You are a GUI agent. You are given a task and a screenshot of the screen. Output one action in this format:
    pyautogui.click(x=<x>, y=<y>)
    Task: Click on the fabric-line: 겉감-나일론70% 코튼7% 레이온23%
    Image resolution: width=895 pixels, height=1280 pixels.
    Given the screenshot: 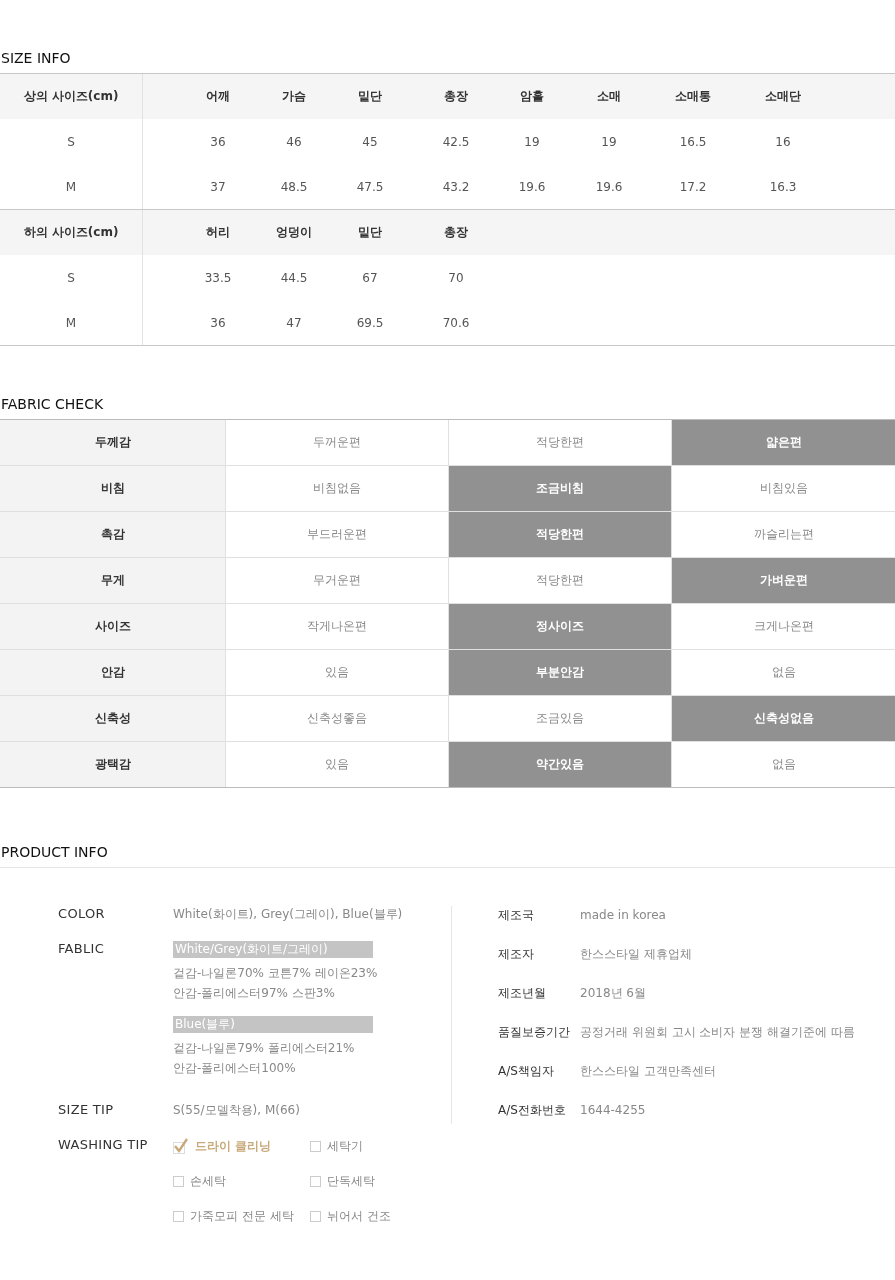 What is the action you would take?
    pyautogui.click(x=275, y=973)
    